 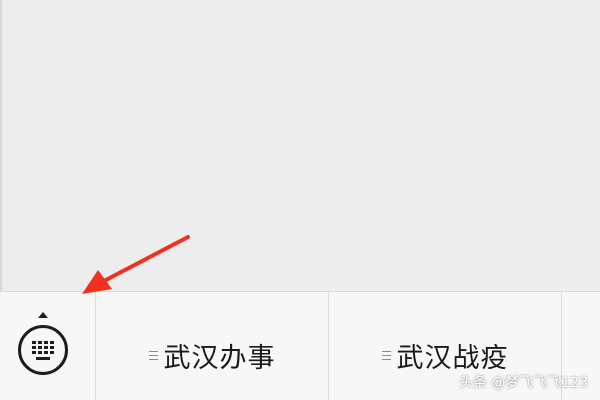 What do you see at coordinates (43, 315) in the screenshot?
I see `caret-up-icon` at bounding box center [43, 315].